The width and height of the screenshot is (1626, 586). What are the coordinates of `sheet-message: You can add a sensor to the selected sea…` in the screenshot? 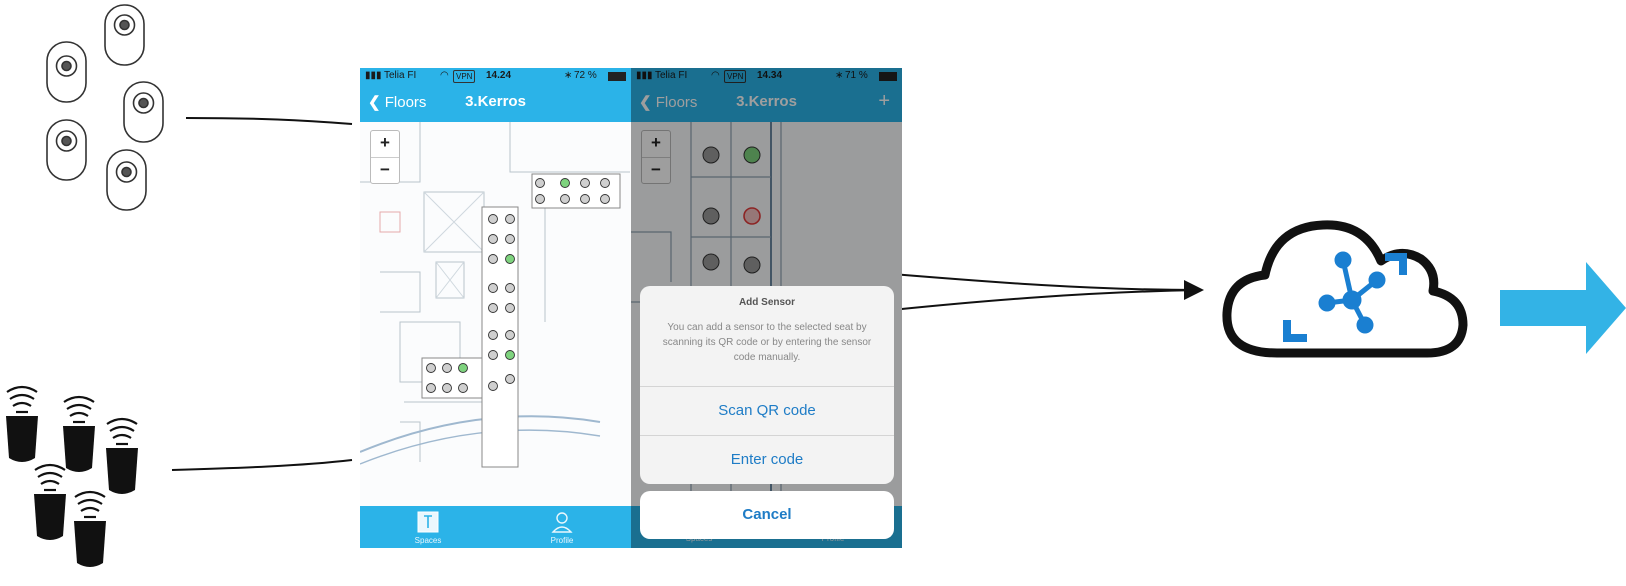 It's located at (767, 342).